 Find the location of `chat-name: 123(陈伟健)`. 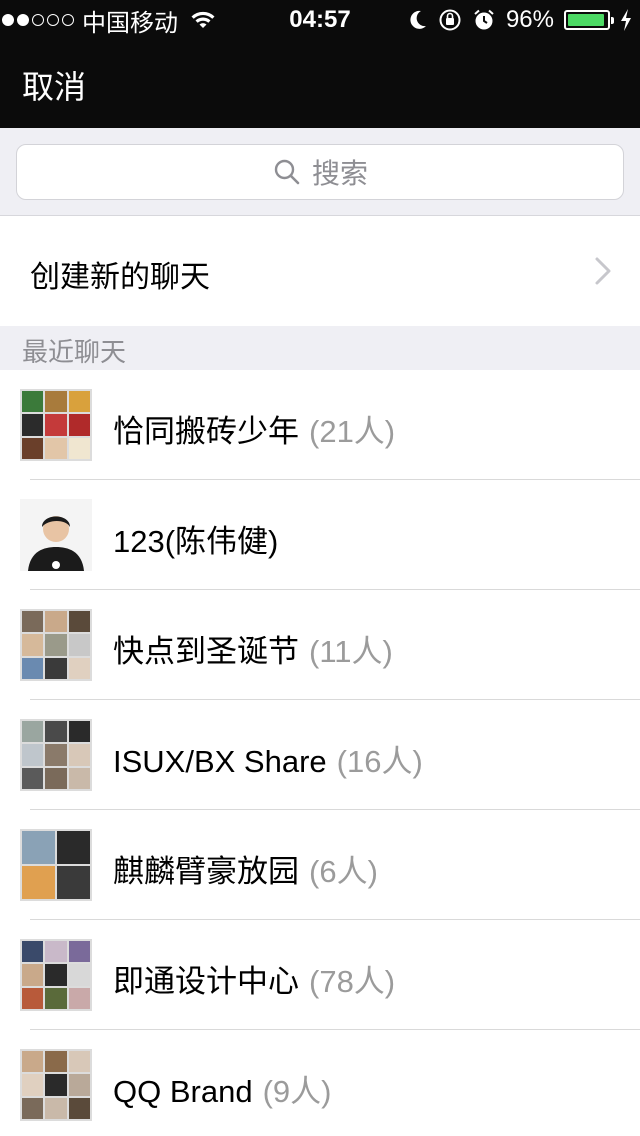

chat-name: 123(陈伟健) is located at coordinates (196, 541).